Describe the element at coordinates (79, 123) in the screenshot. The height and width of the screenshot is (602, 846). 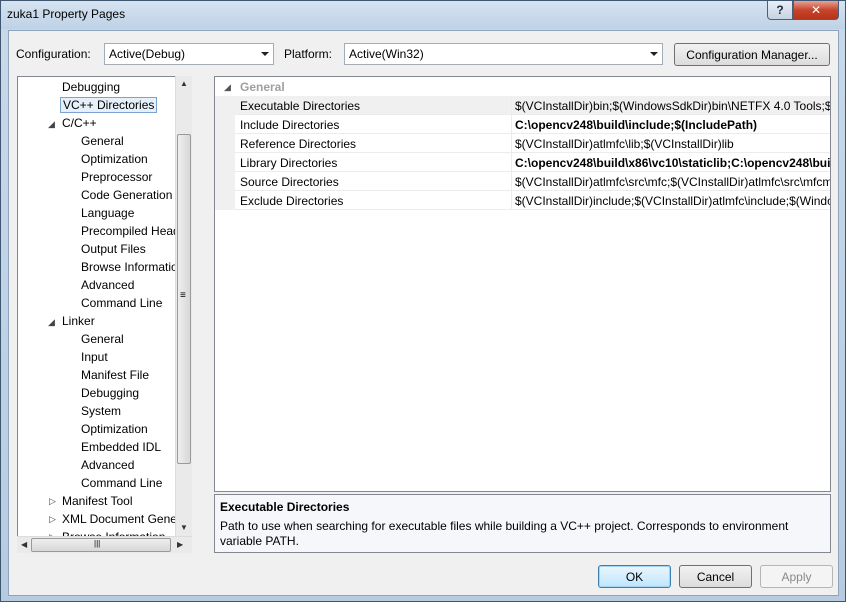
I see `tree-item-c-cpp: C/C++` at that location.